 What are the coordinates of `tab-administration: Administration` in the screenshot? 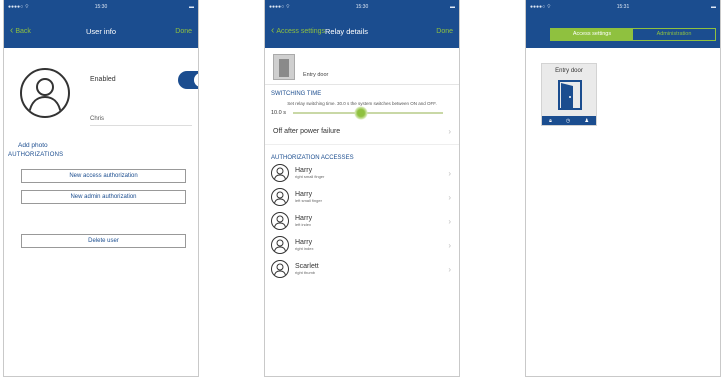 It's located at (674, 34).